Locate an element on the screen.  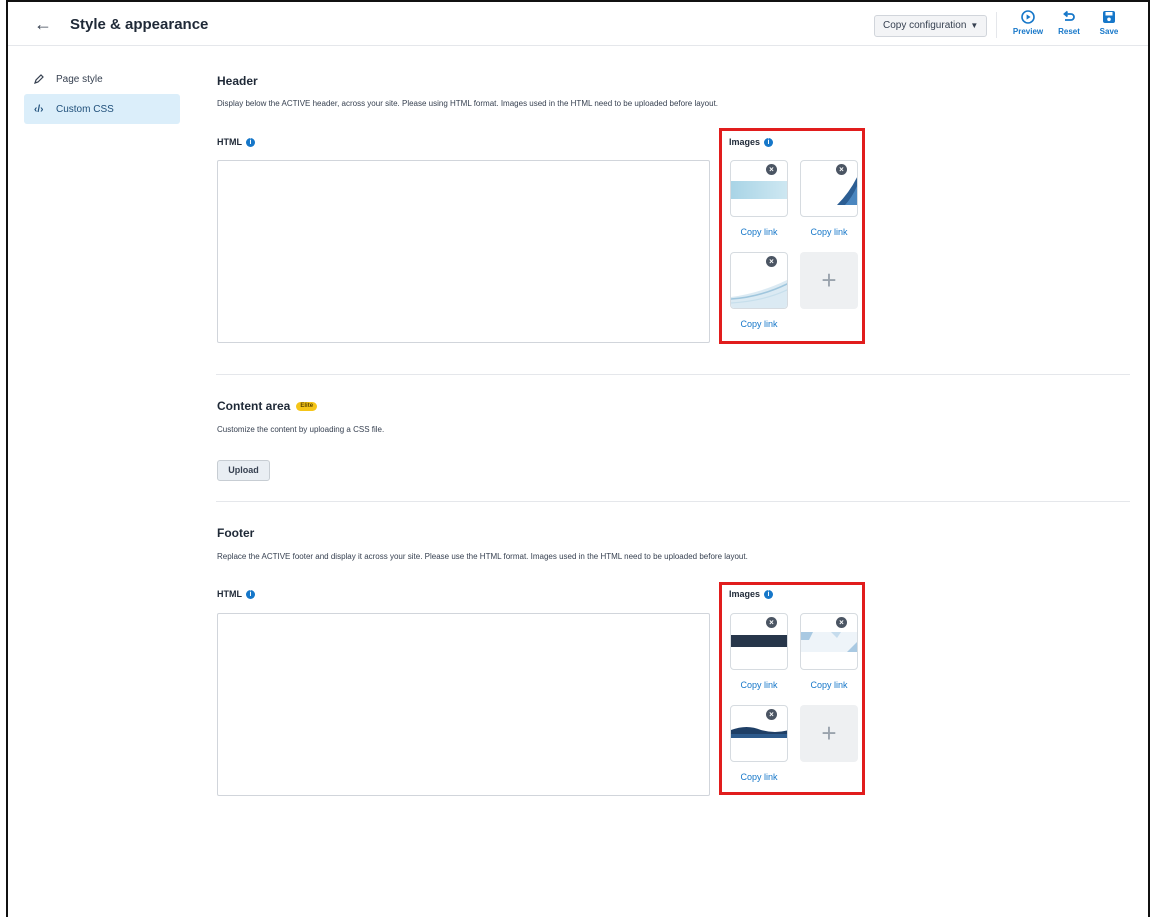
header-image-thumbnail-2: × is located at coordinates (829, 188).